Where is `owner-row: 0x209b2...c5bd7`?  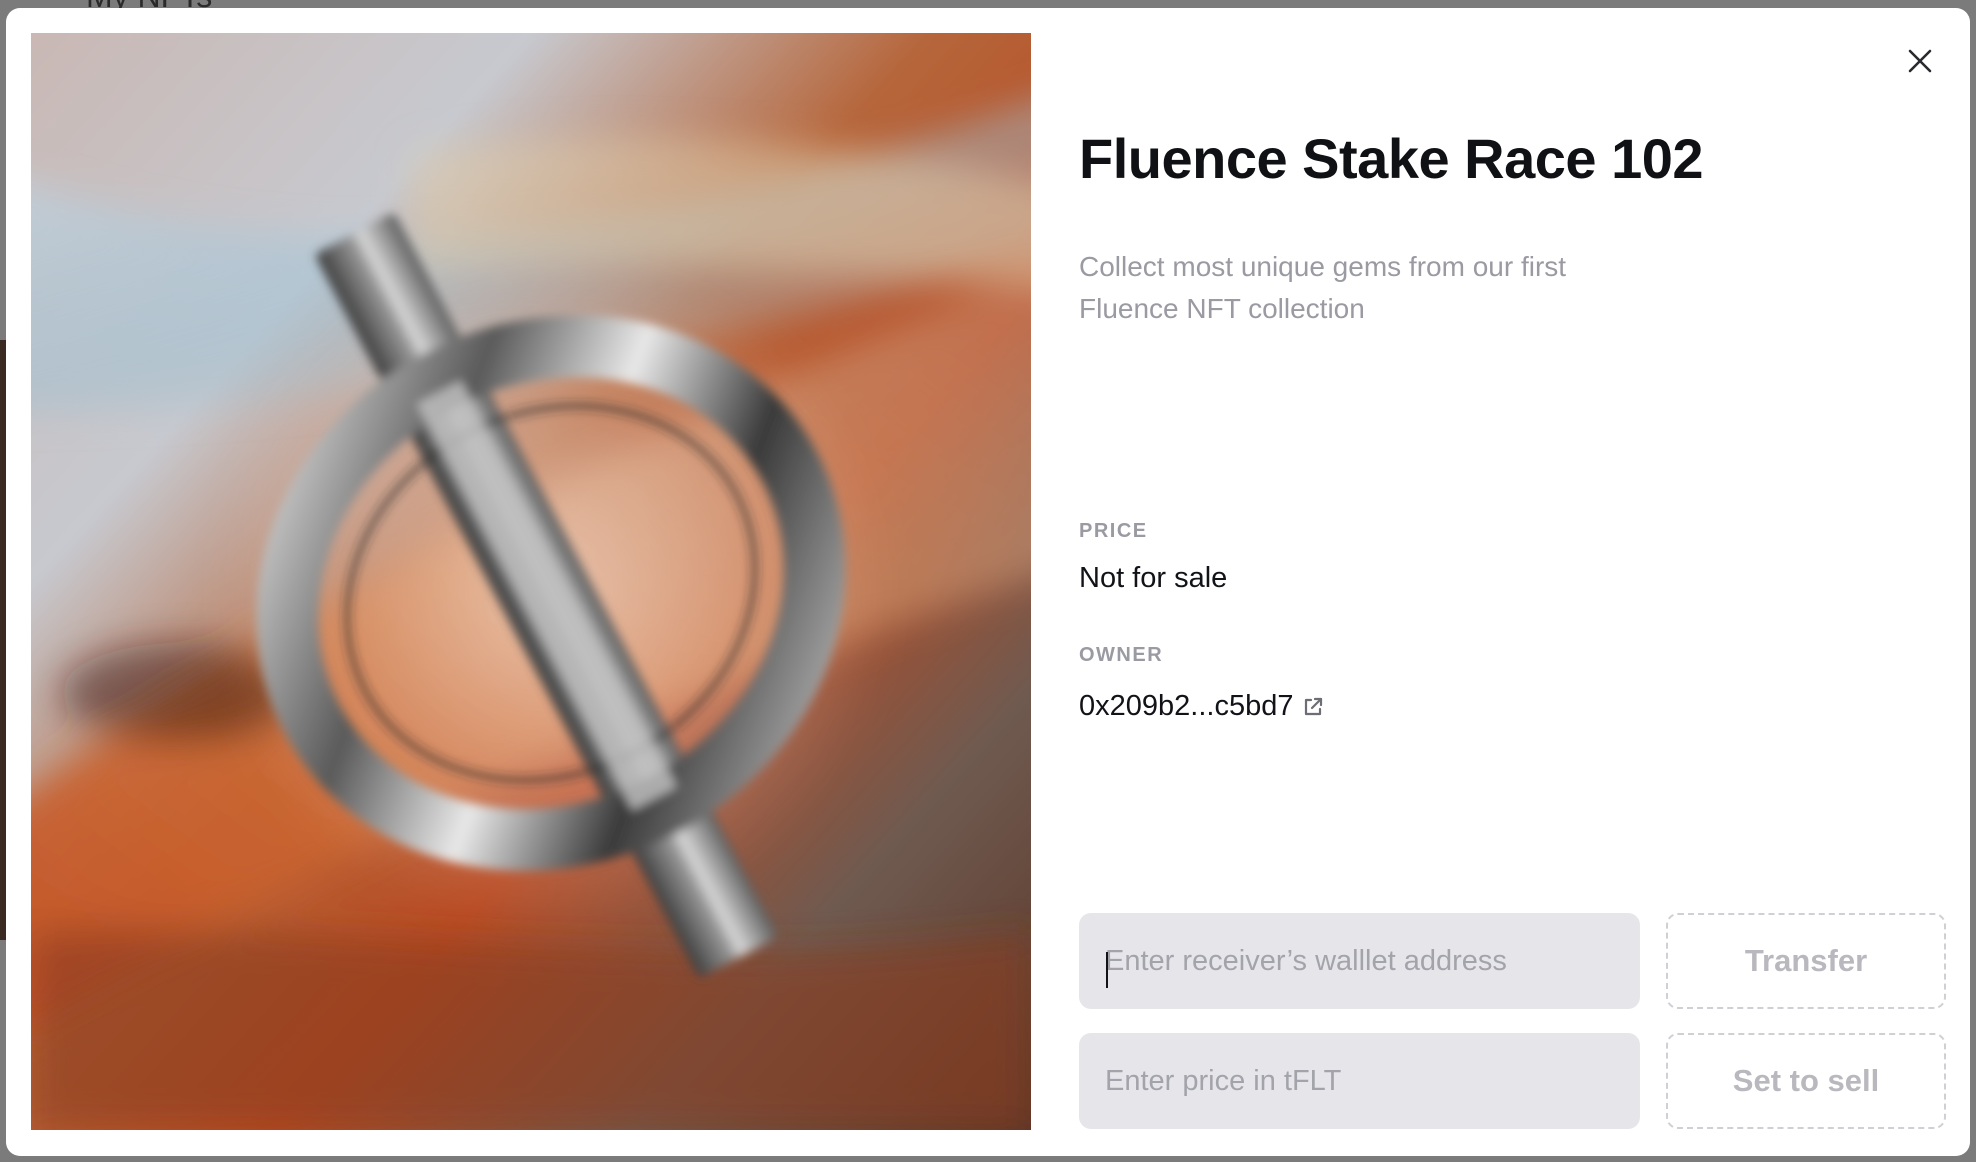
owner-row: 0x209b2...c5bd7 is located at coordinates (1202, 706).